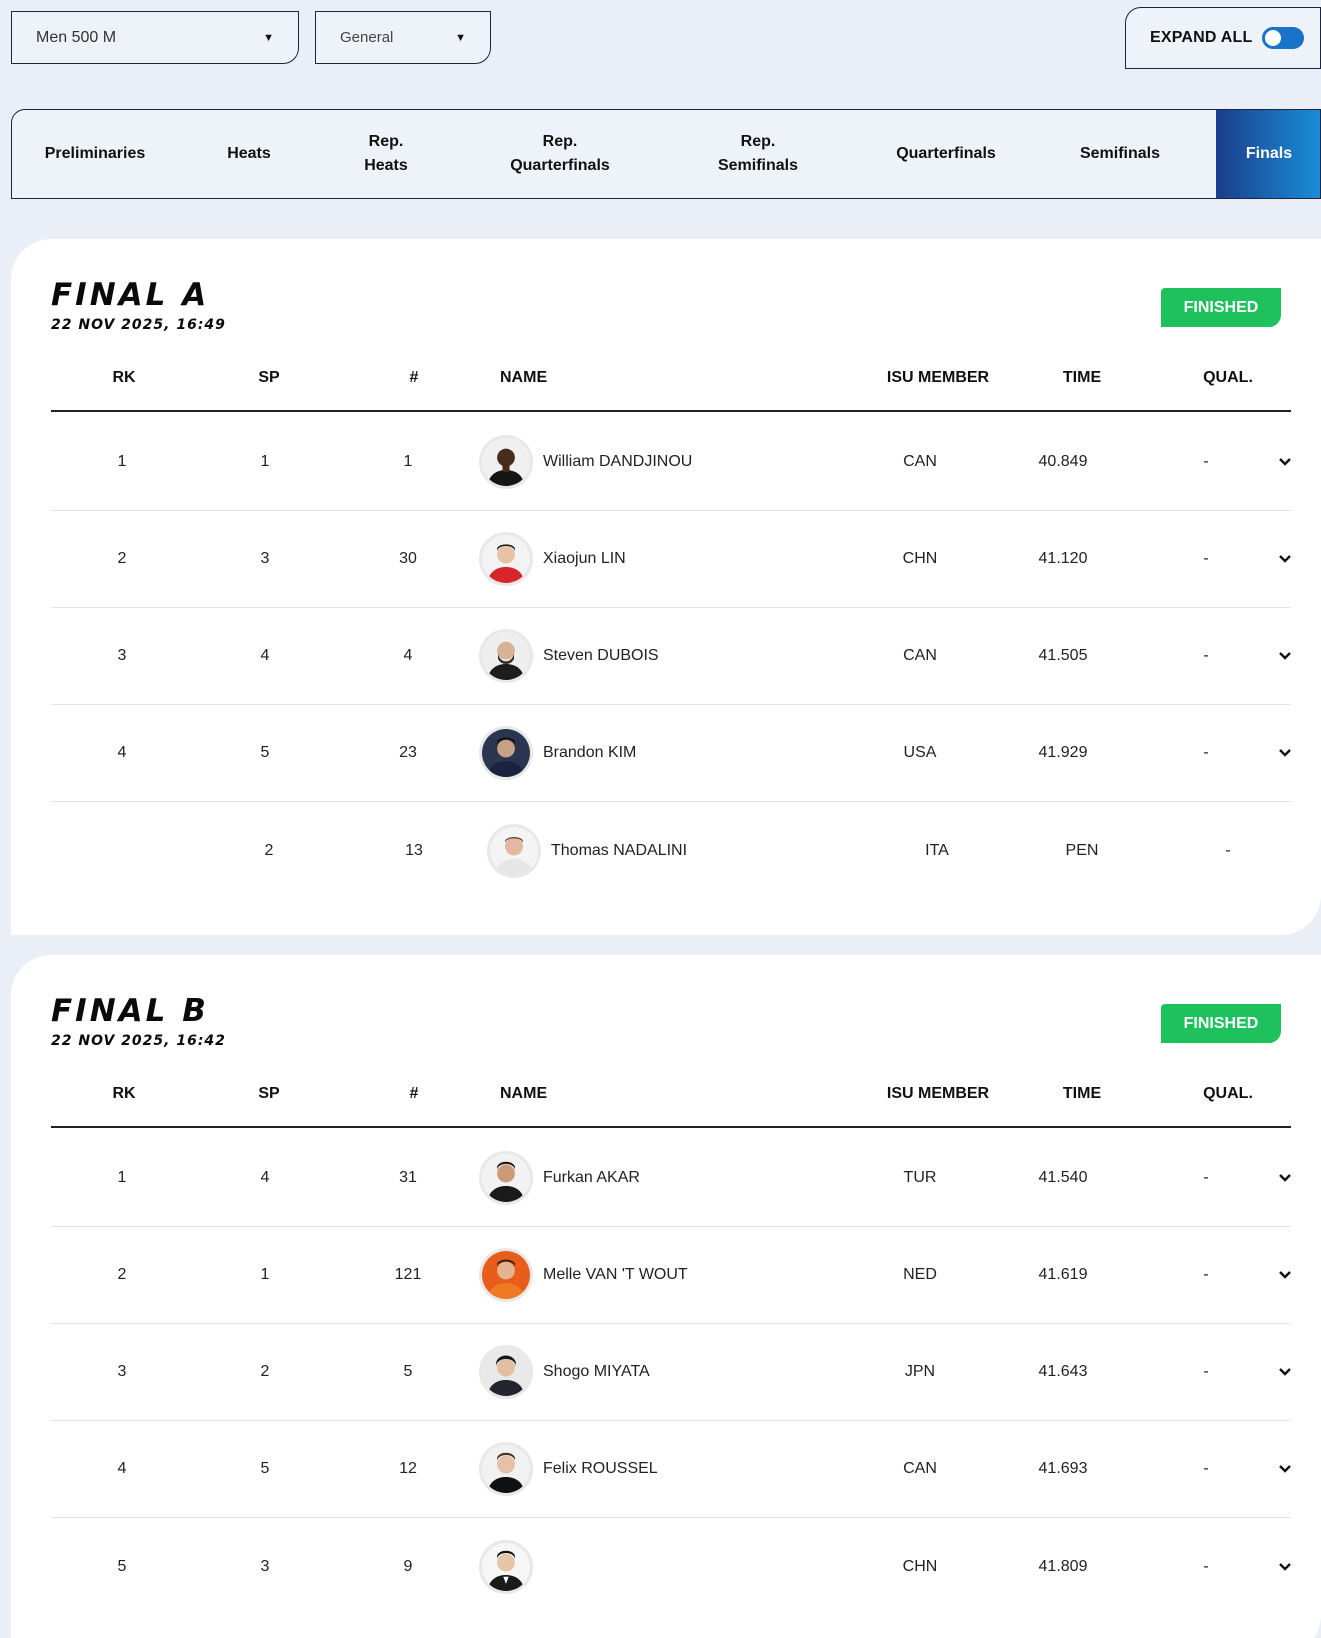 This screenshot has width=1321, height=1638. I want to click on col-rk: RK, so click(124, 377).